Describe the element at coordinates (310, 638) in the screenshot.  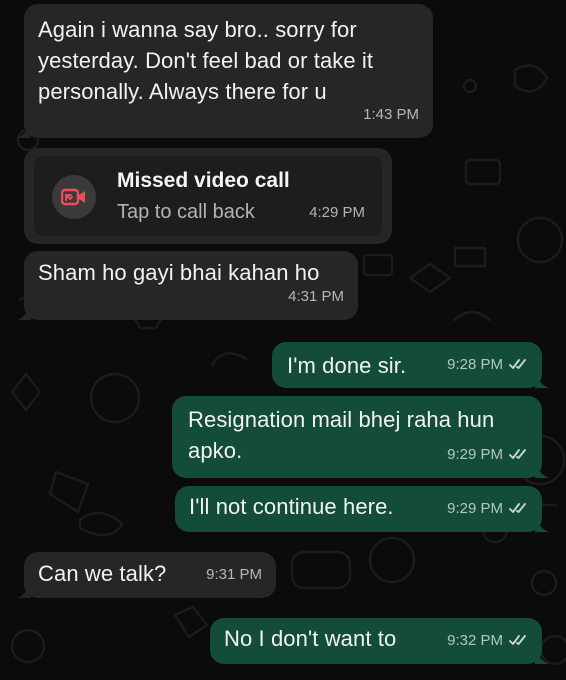
I see `message-text: No I don't want to` at that location.